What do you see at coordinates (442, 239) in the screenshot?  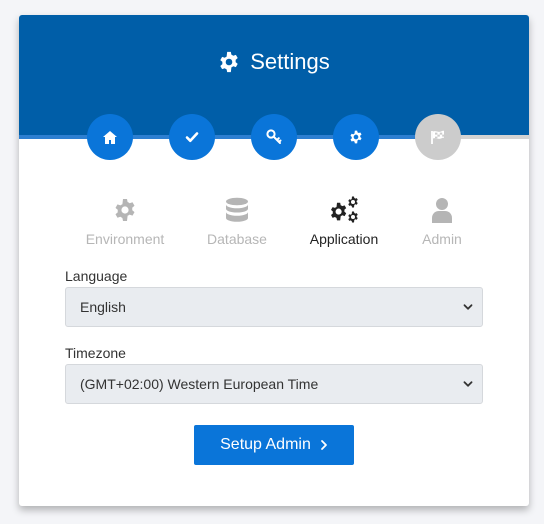 I see `tab-admin-label: Admin` at bounding box center [442, 239].